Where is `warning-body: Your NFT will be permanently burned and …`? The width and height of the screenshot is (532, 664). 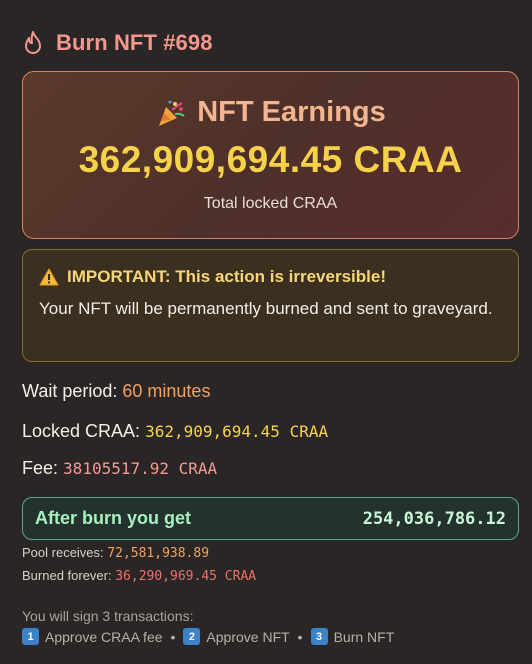 warning-body: Your NFT will be permanently burned and … is located at coordinates (266, 308).